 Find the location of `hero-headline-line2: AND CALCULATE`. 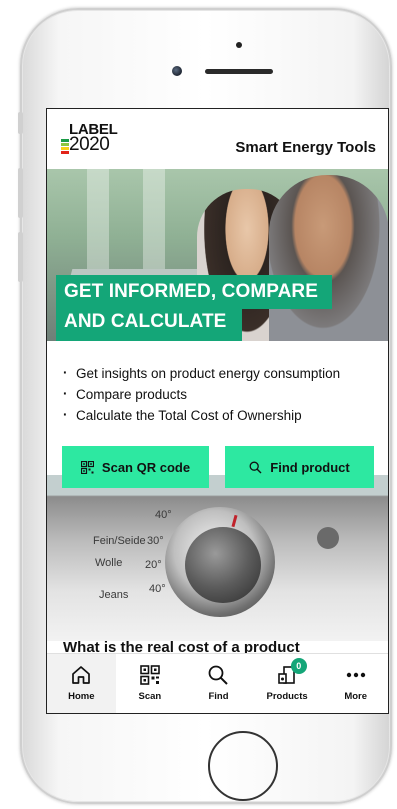

hero-headline-line2: AND CALCULATE is located at coordinates (149, 324).